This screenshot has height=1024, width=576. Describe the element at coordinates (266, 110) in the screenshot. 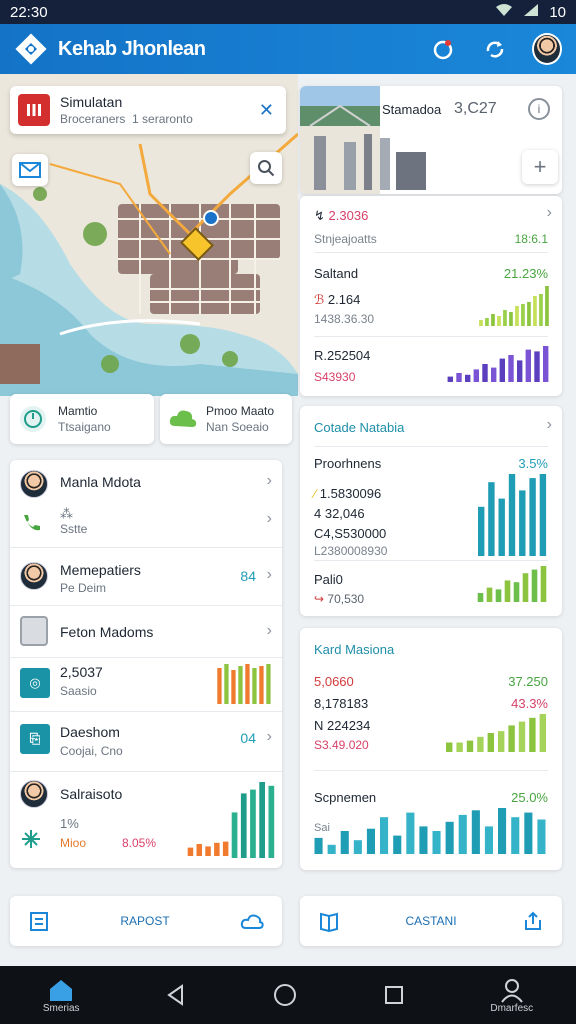

I see `close-icon: ✕` at that location.